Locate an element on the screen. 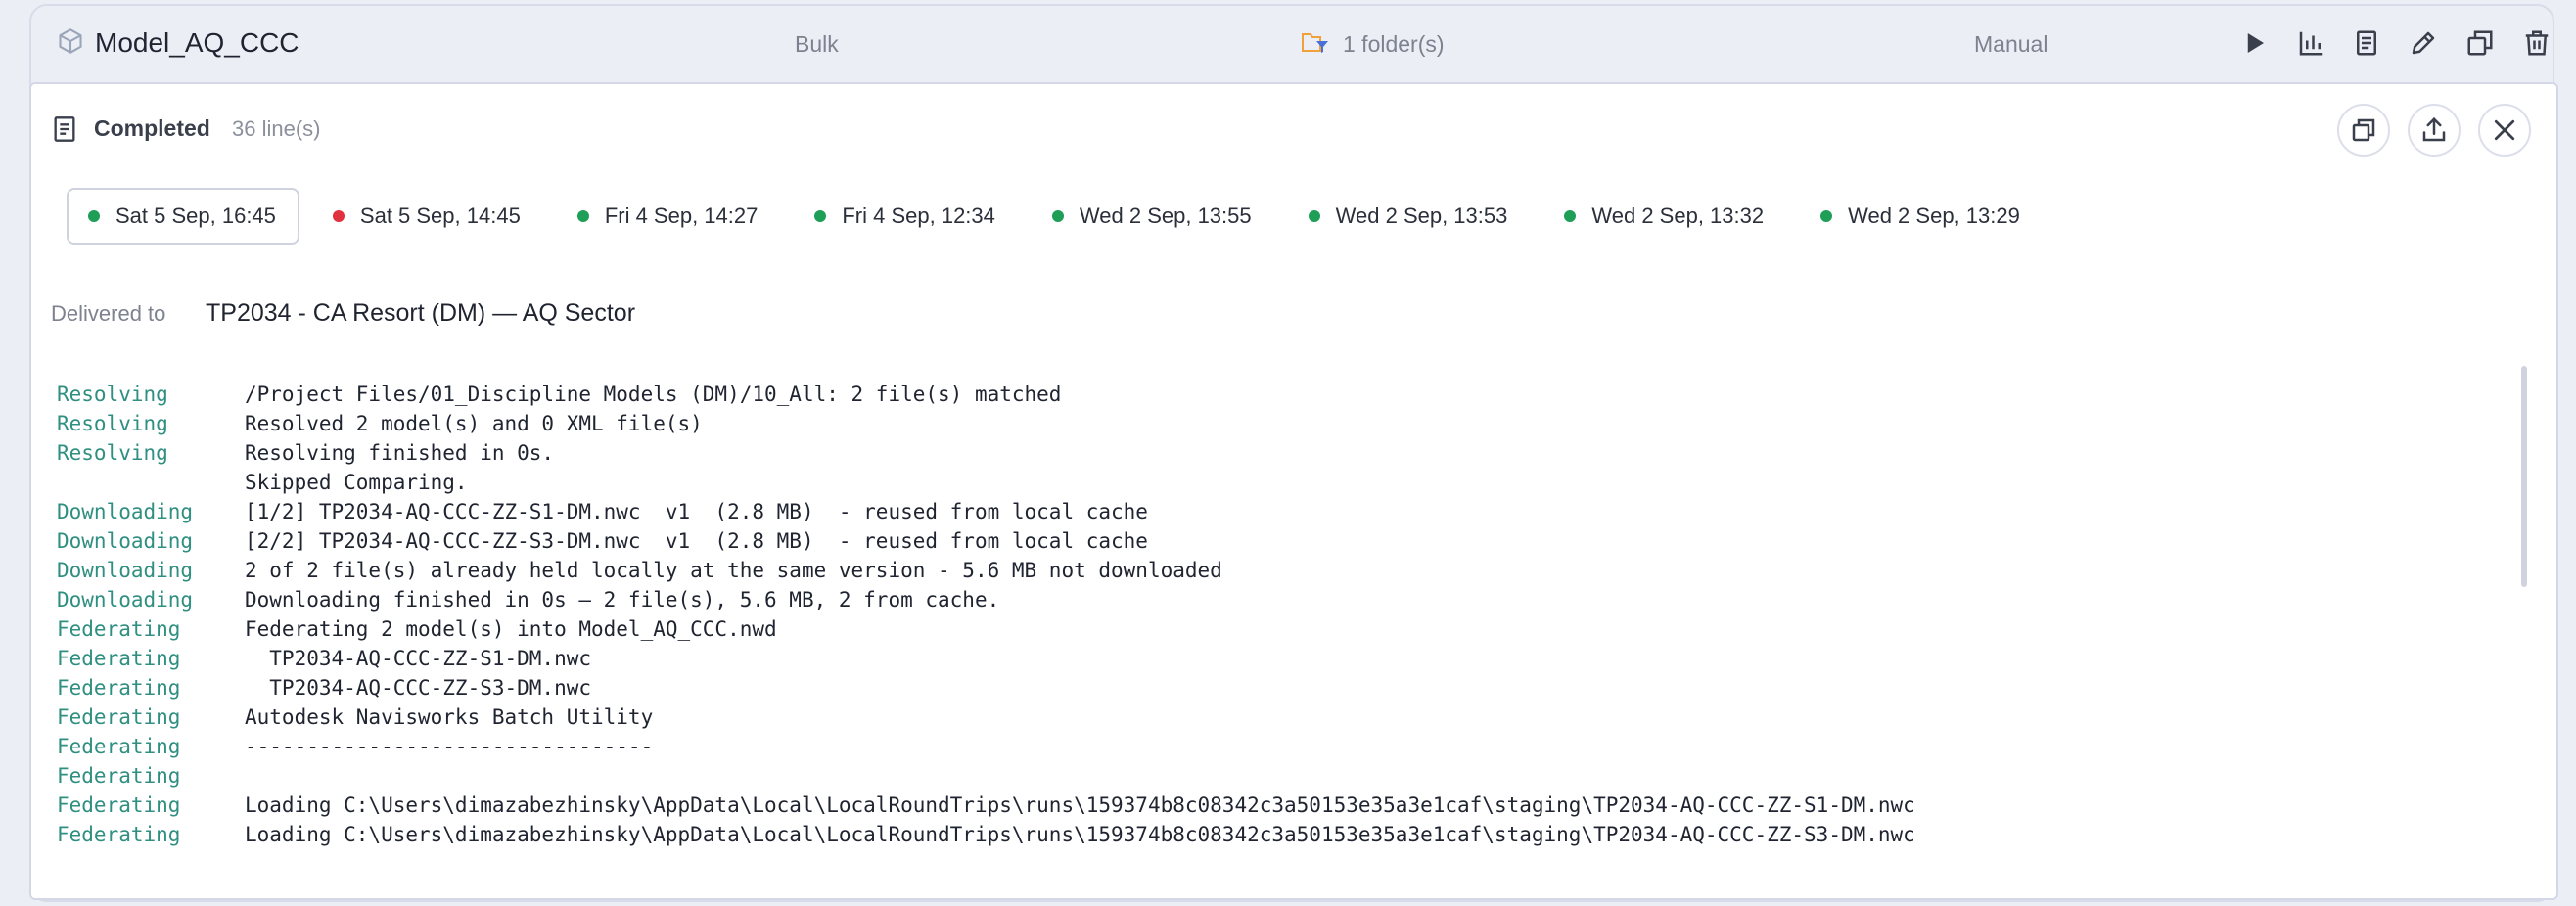  model-name: Model_AQ_CCC is located at coordinates (197, 42).